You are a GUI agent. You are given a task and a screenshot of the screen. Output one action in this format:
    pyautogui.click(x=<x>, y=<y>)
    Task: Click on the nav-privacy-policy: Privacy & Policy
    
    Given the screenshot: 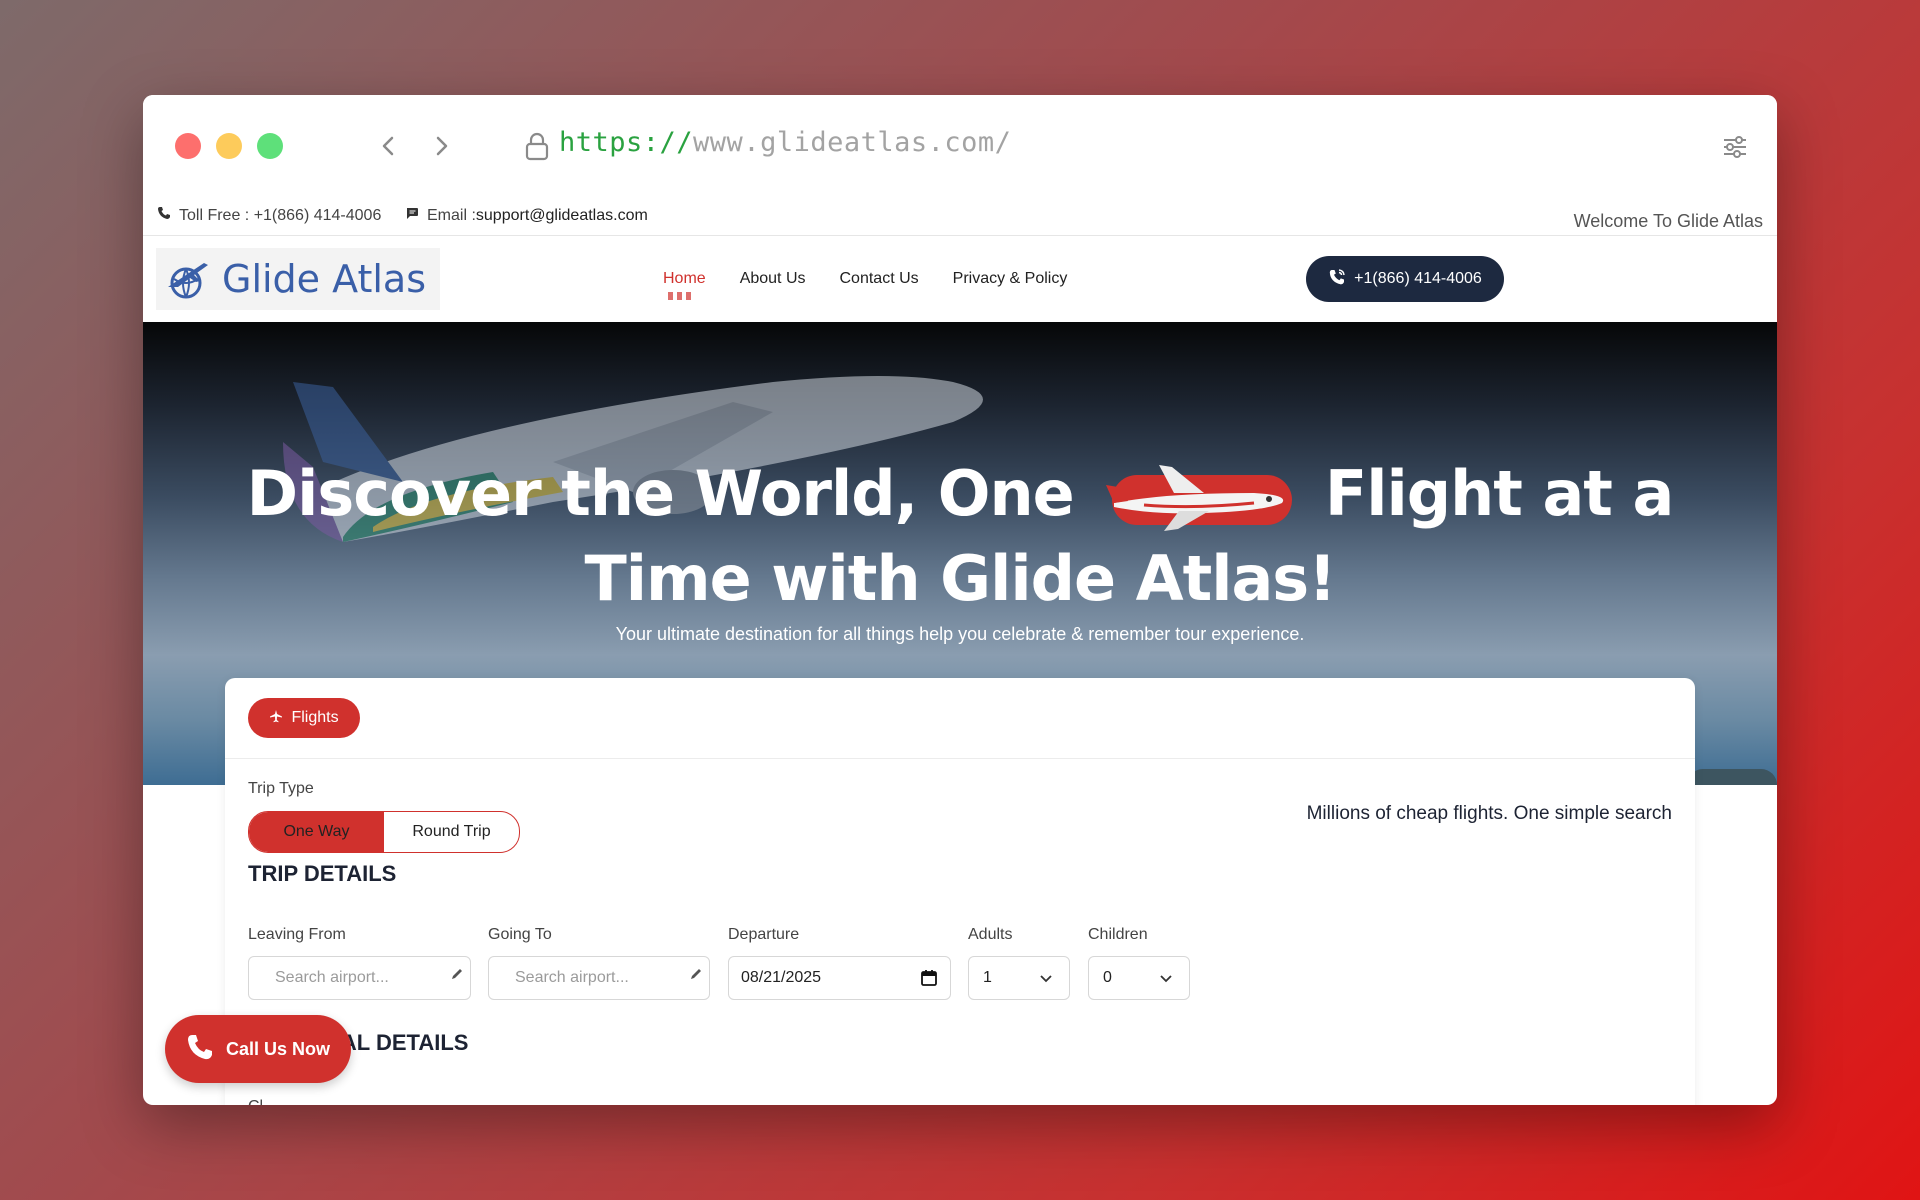 What is the action you would take?
    pyautogui.click(x=1010, y=279)
    